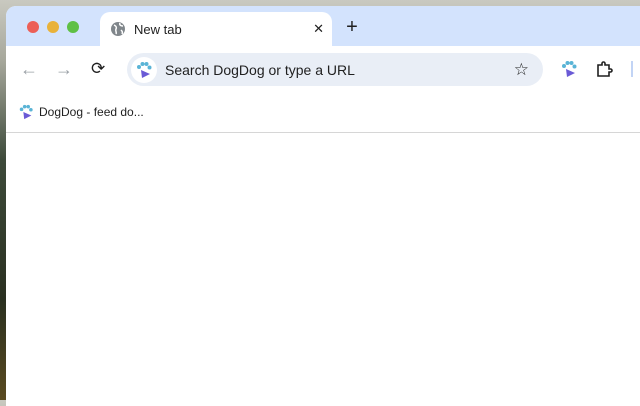  I want to click on back-button: ←, so click(29, 69).